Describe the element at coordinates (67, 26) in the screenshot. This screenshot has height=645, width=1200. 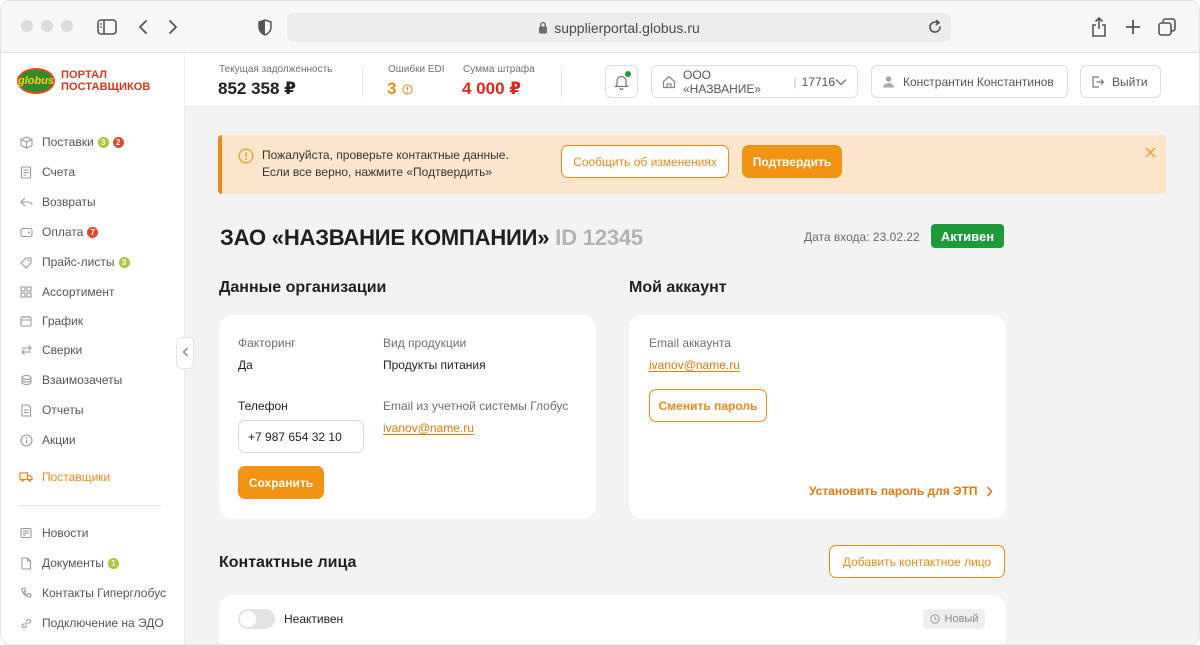
I see `window-zoom-dot` at that location.